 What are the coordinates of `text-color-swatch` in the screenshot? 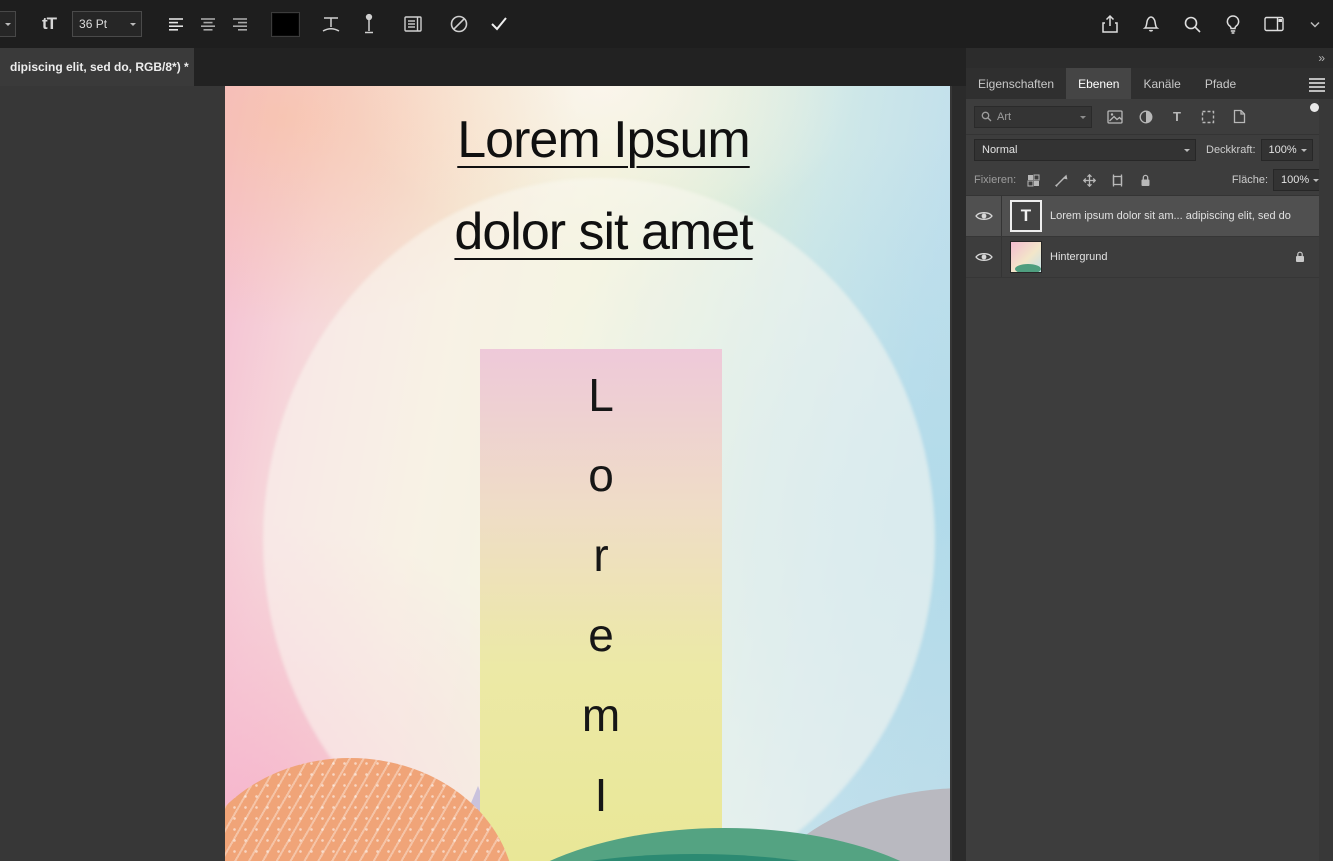 It's located at (286, 24).